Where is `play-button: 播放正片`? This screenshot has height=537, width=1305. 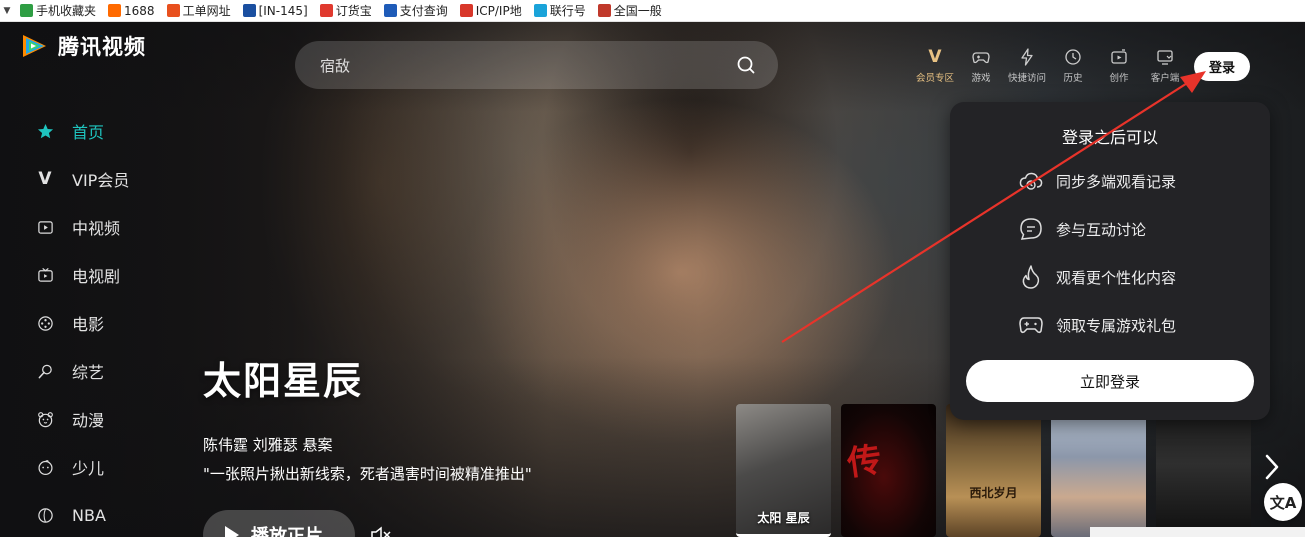 play-button: 播放正片 is located at coordinates (279, 523).